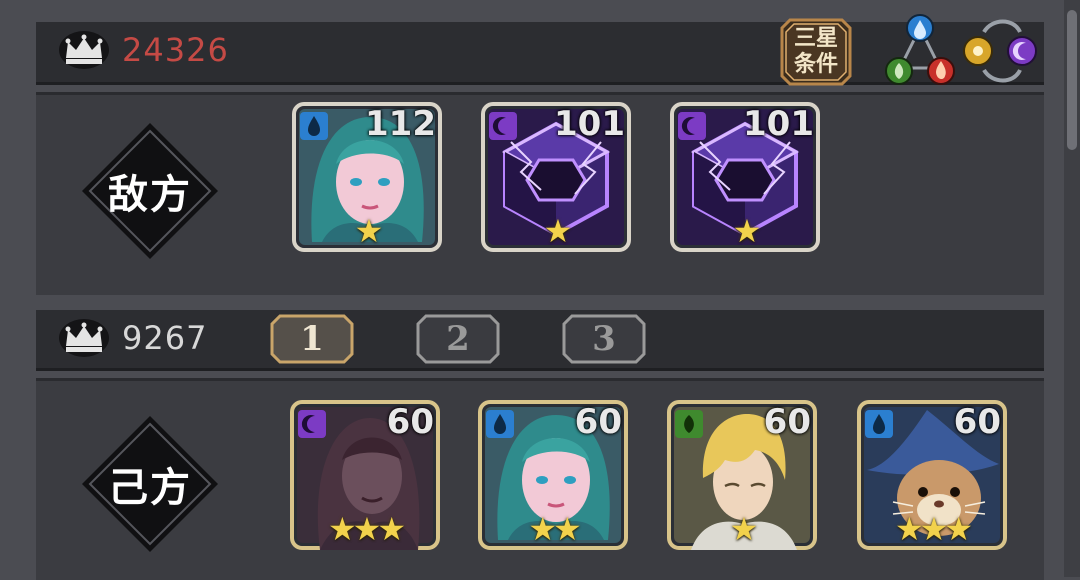  Describe the element at coordinates (150, 488) in the screenshot. I see `player-side-text: 己方` at that location.